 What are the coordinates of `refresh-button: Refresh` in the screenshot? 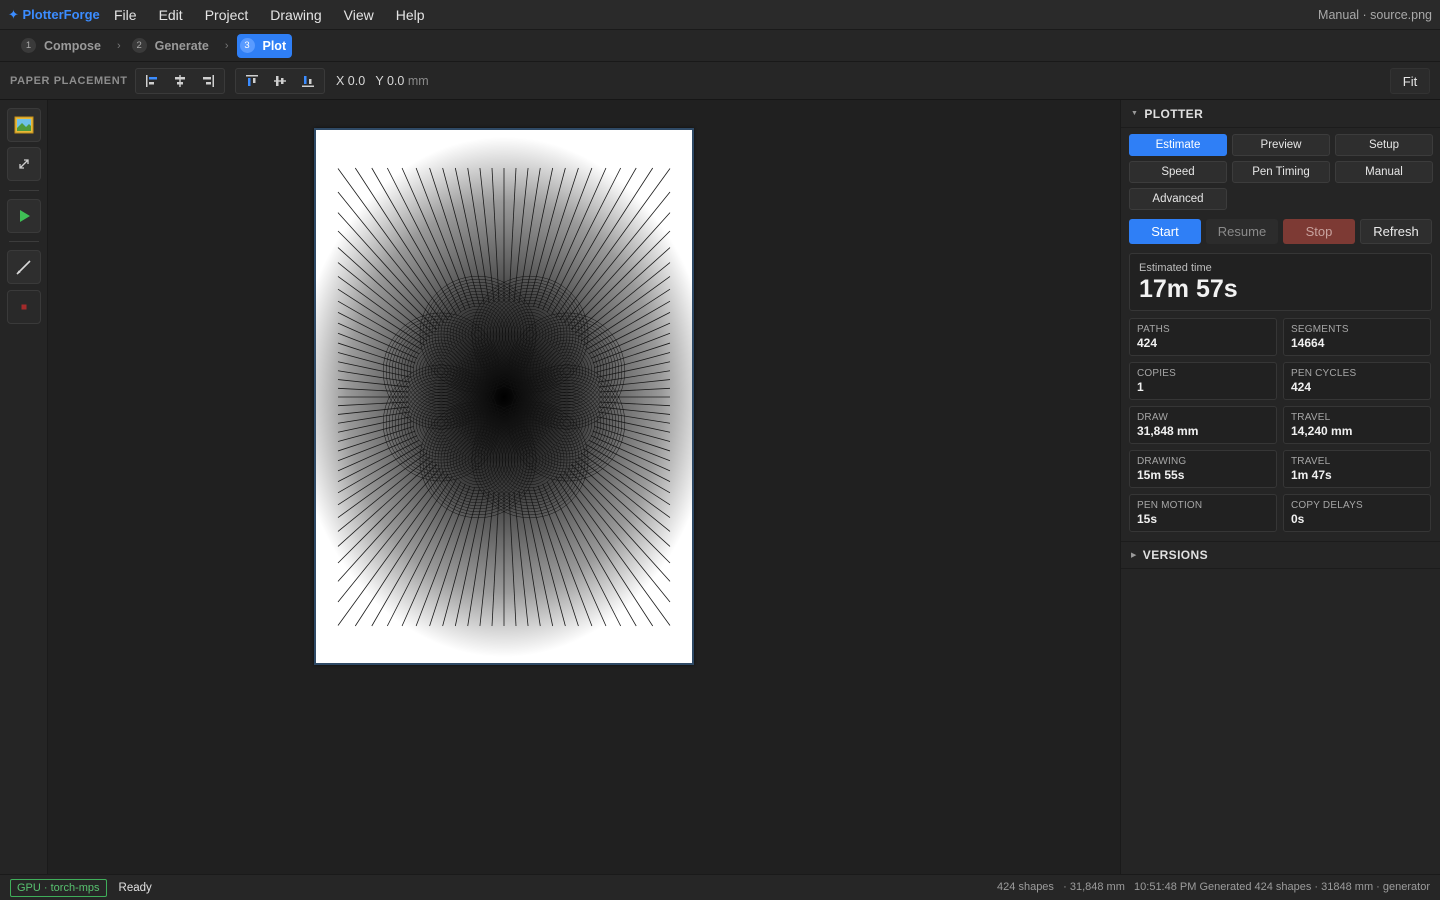 It's located at (1396, 231).